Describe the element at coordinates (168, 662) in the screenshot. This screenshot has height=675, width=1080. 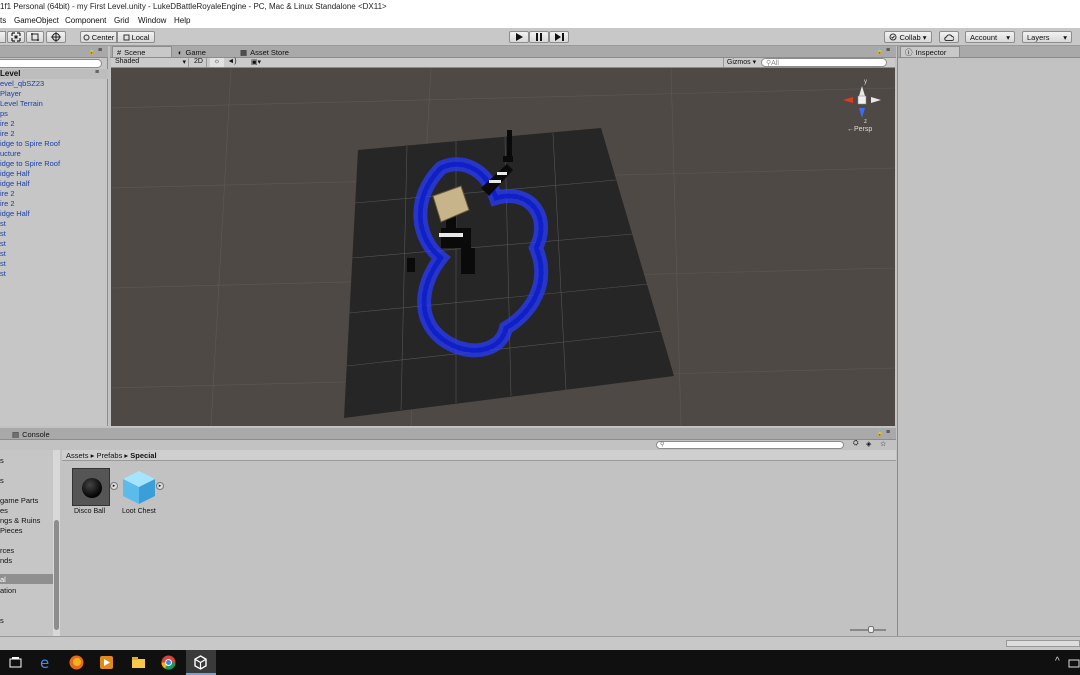
I see `chrome-icon` at that location.